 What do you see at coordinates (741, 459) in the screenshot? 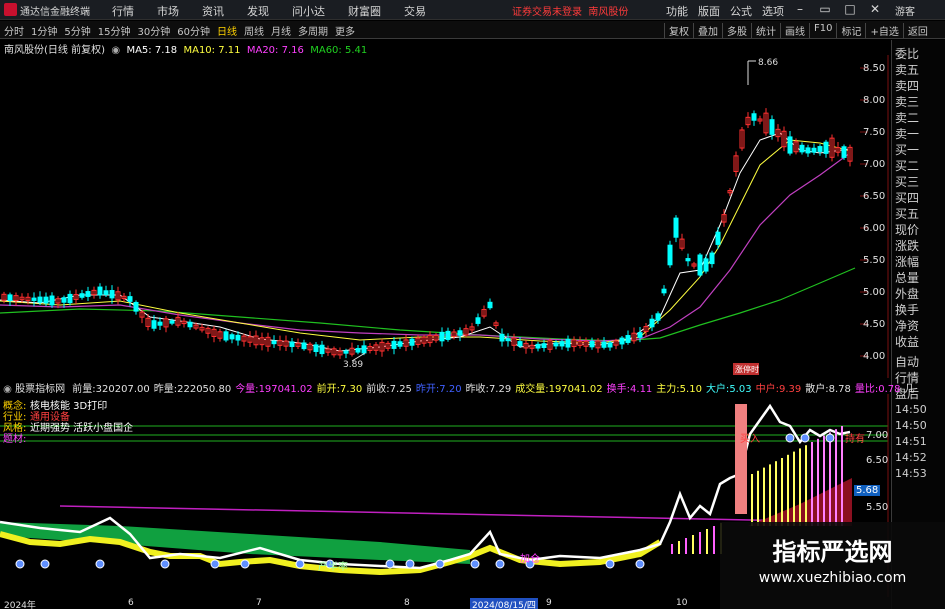
I see `red-block` at bounding box center [741, 459].